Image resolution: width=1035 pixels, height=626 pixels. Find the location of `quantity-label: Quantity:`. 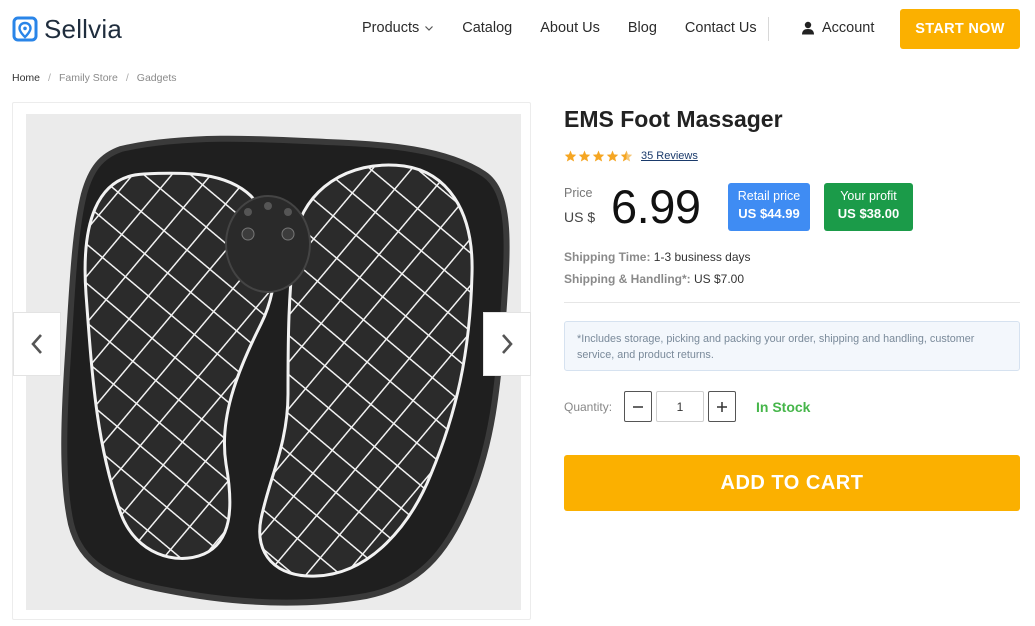

quantity-label: Quantity: is located at coordinates (588, 407).